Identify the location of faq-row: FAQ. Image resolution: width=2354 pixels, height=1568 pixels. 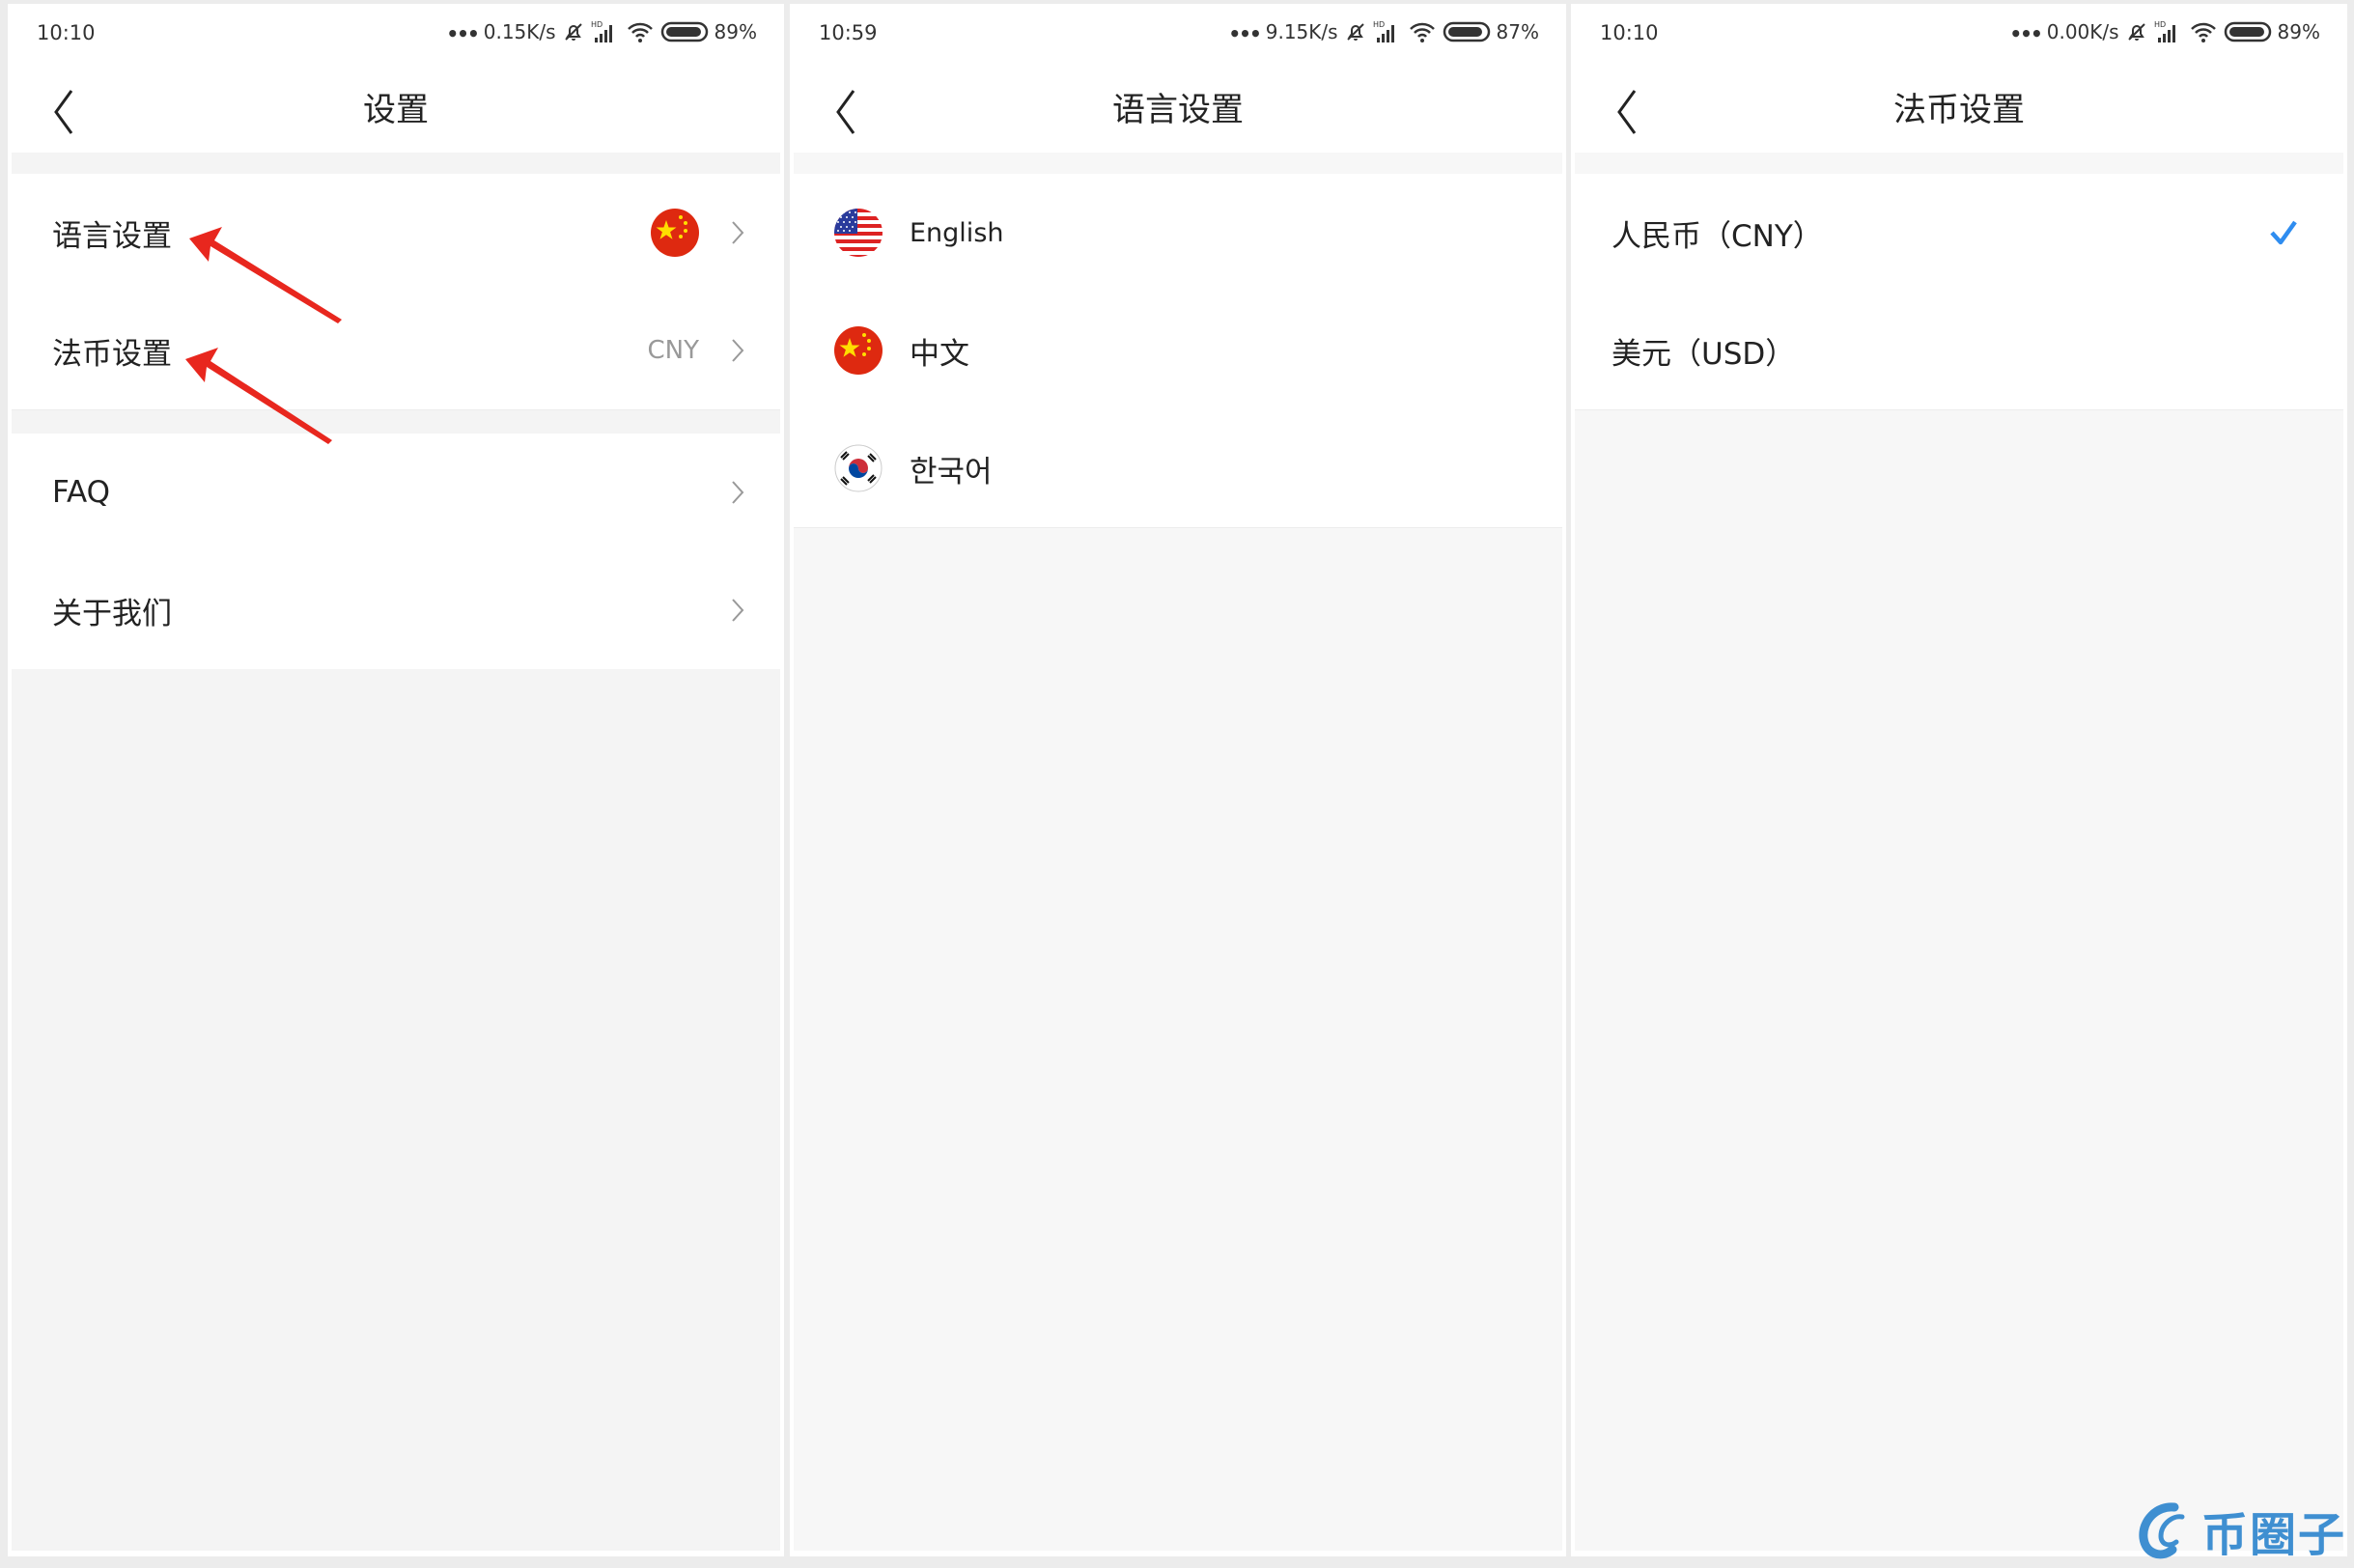
(396, 493).